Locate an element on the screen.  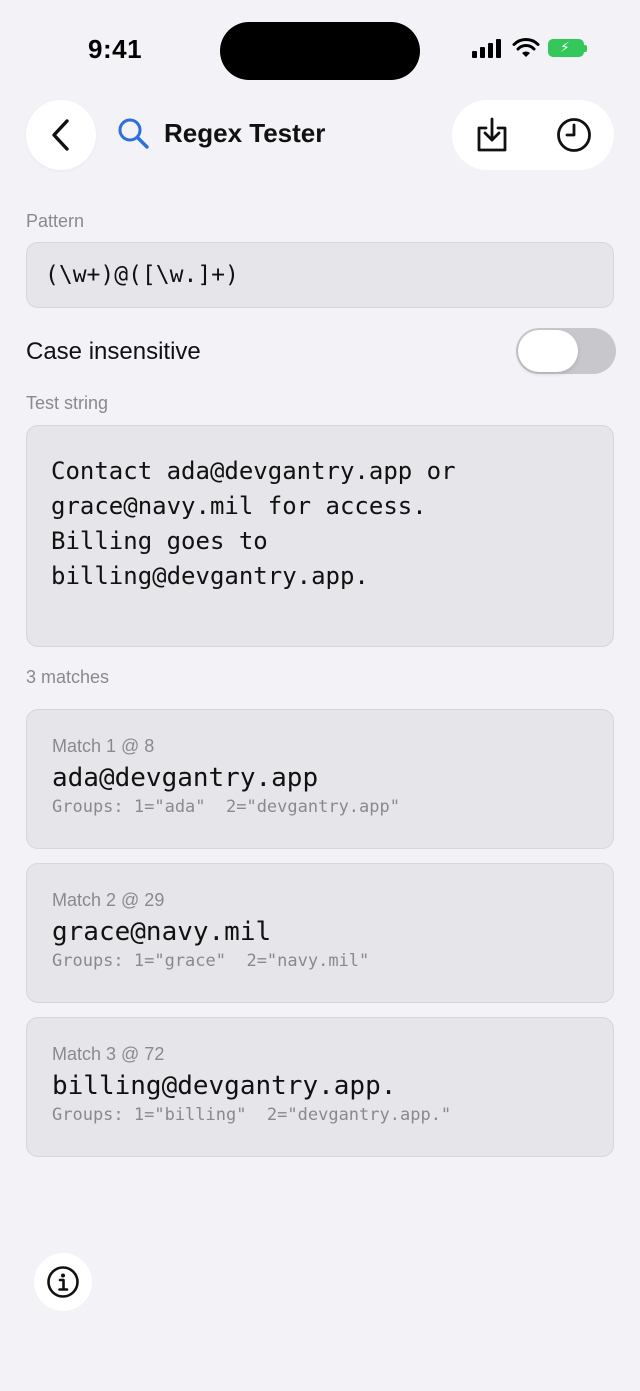
match-groups: Groups: 1="billing" 2="devgantry.app." is located at coordinates (252, 1115).